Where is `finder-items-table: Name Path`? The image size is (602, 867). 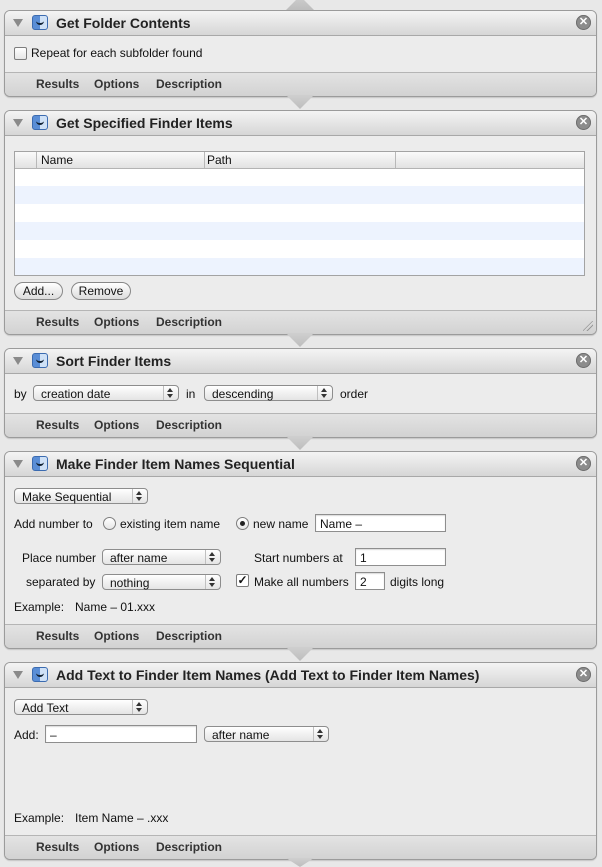 finder-items-table: Name Path is located at coordinates (299, 213).